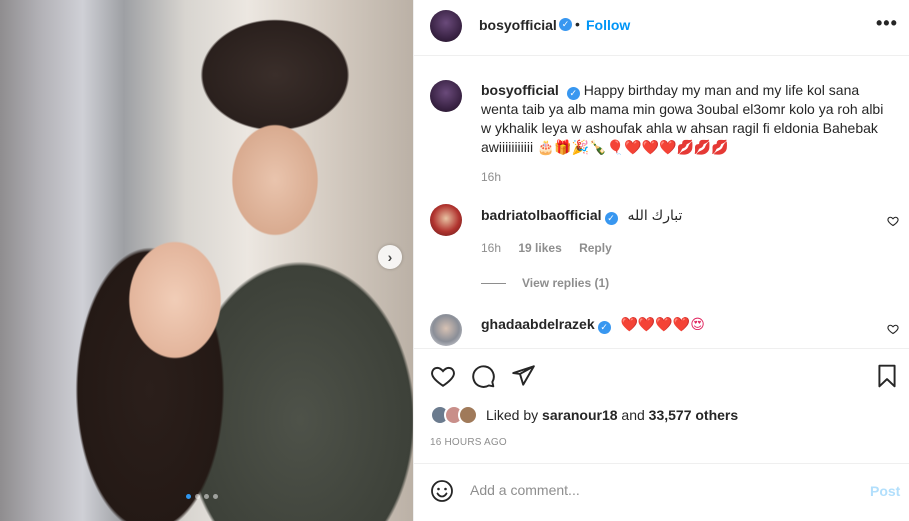 The height and width of the screenshot is (521, 909). I want to click on caption-username: bosyofficial, so click(520, 90).